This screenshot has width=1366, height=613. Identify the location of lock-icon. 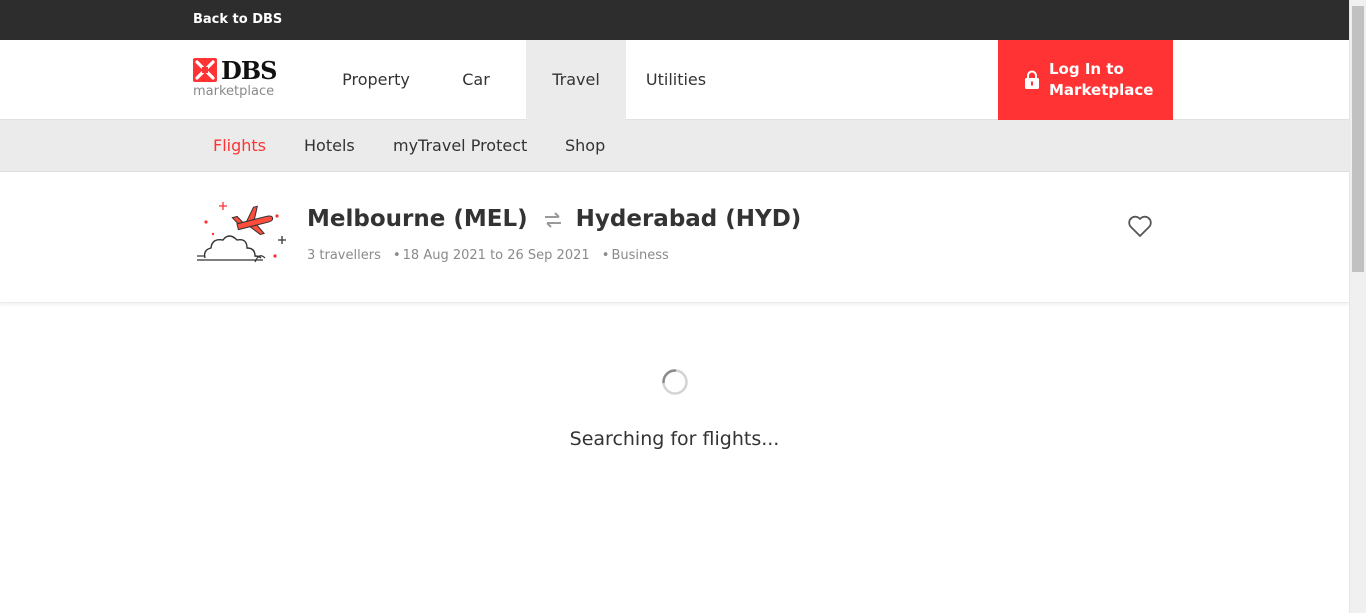
(1032, 79).